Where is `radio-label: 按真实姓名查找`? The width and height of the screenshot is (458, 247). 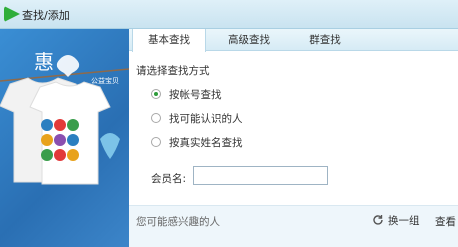 radio-label: 按真实姓名查找 is located at coordinates (206, 142).